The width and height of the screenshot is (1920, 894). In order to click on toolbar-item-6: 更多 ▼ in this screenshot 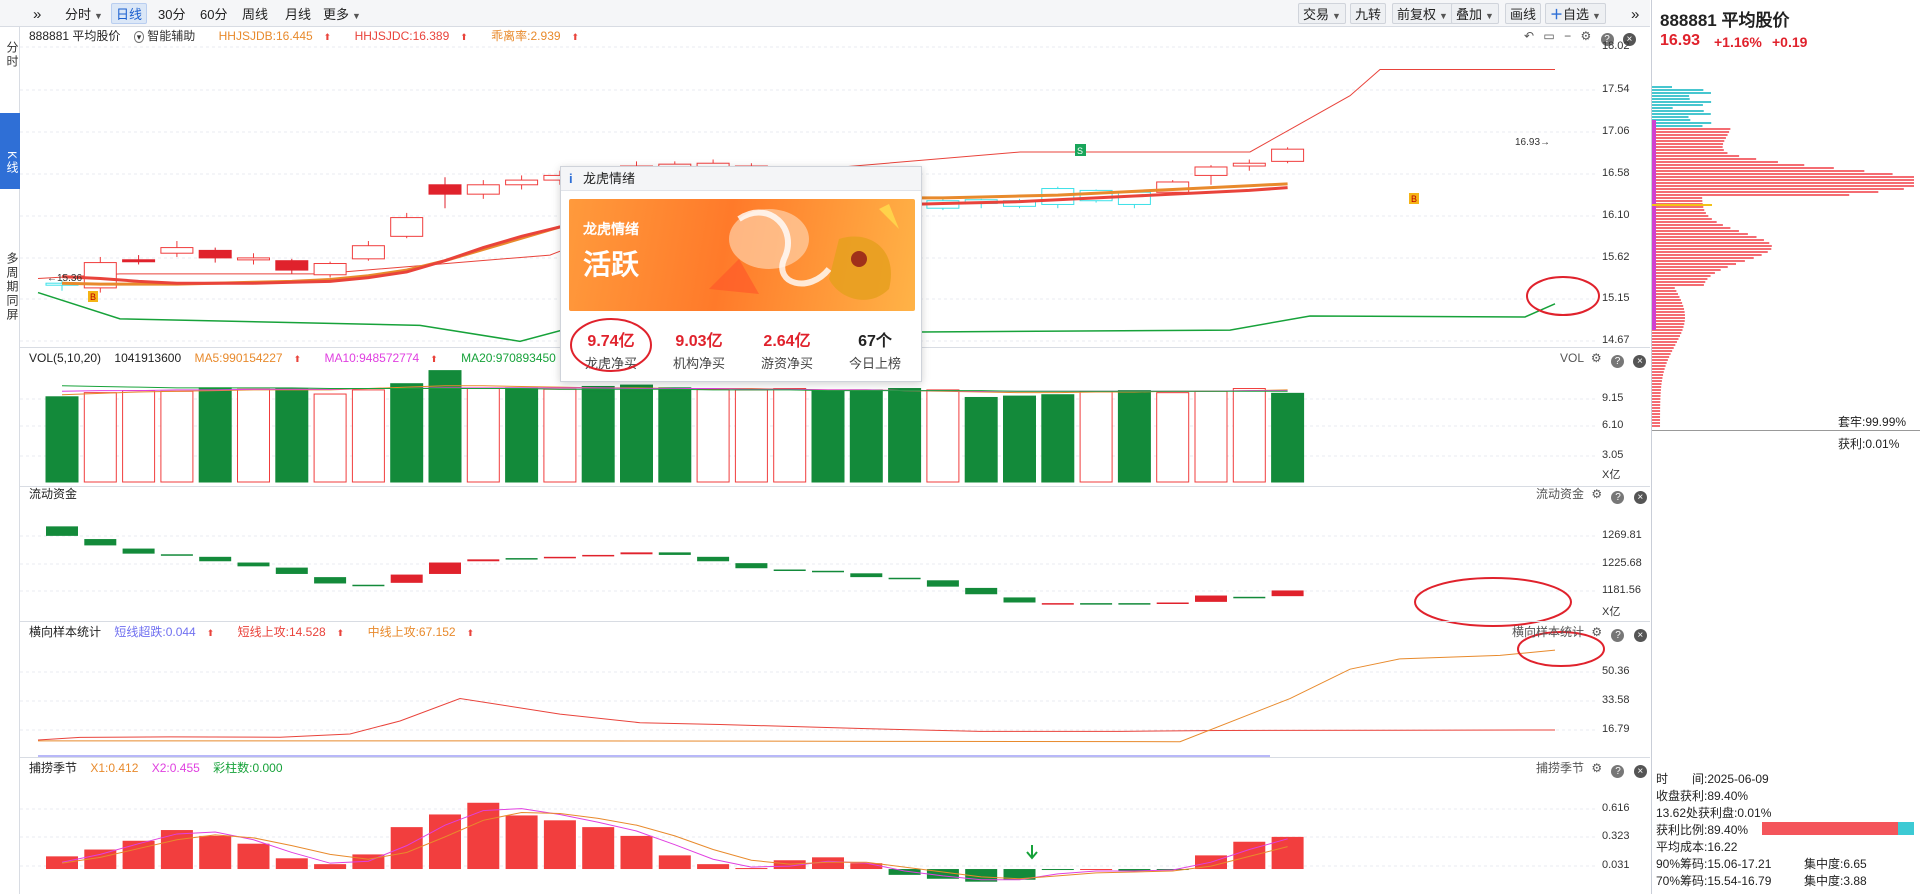, I will do `click(342, 13)`.